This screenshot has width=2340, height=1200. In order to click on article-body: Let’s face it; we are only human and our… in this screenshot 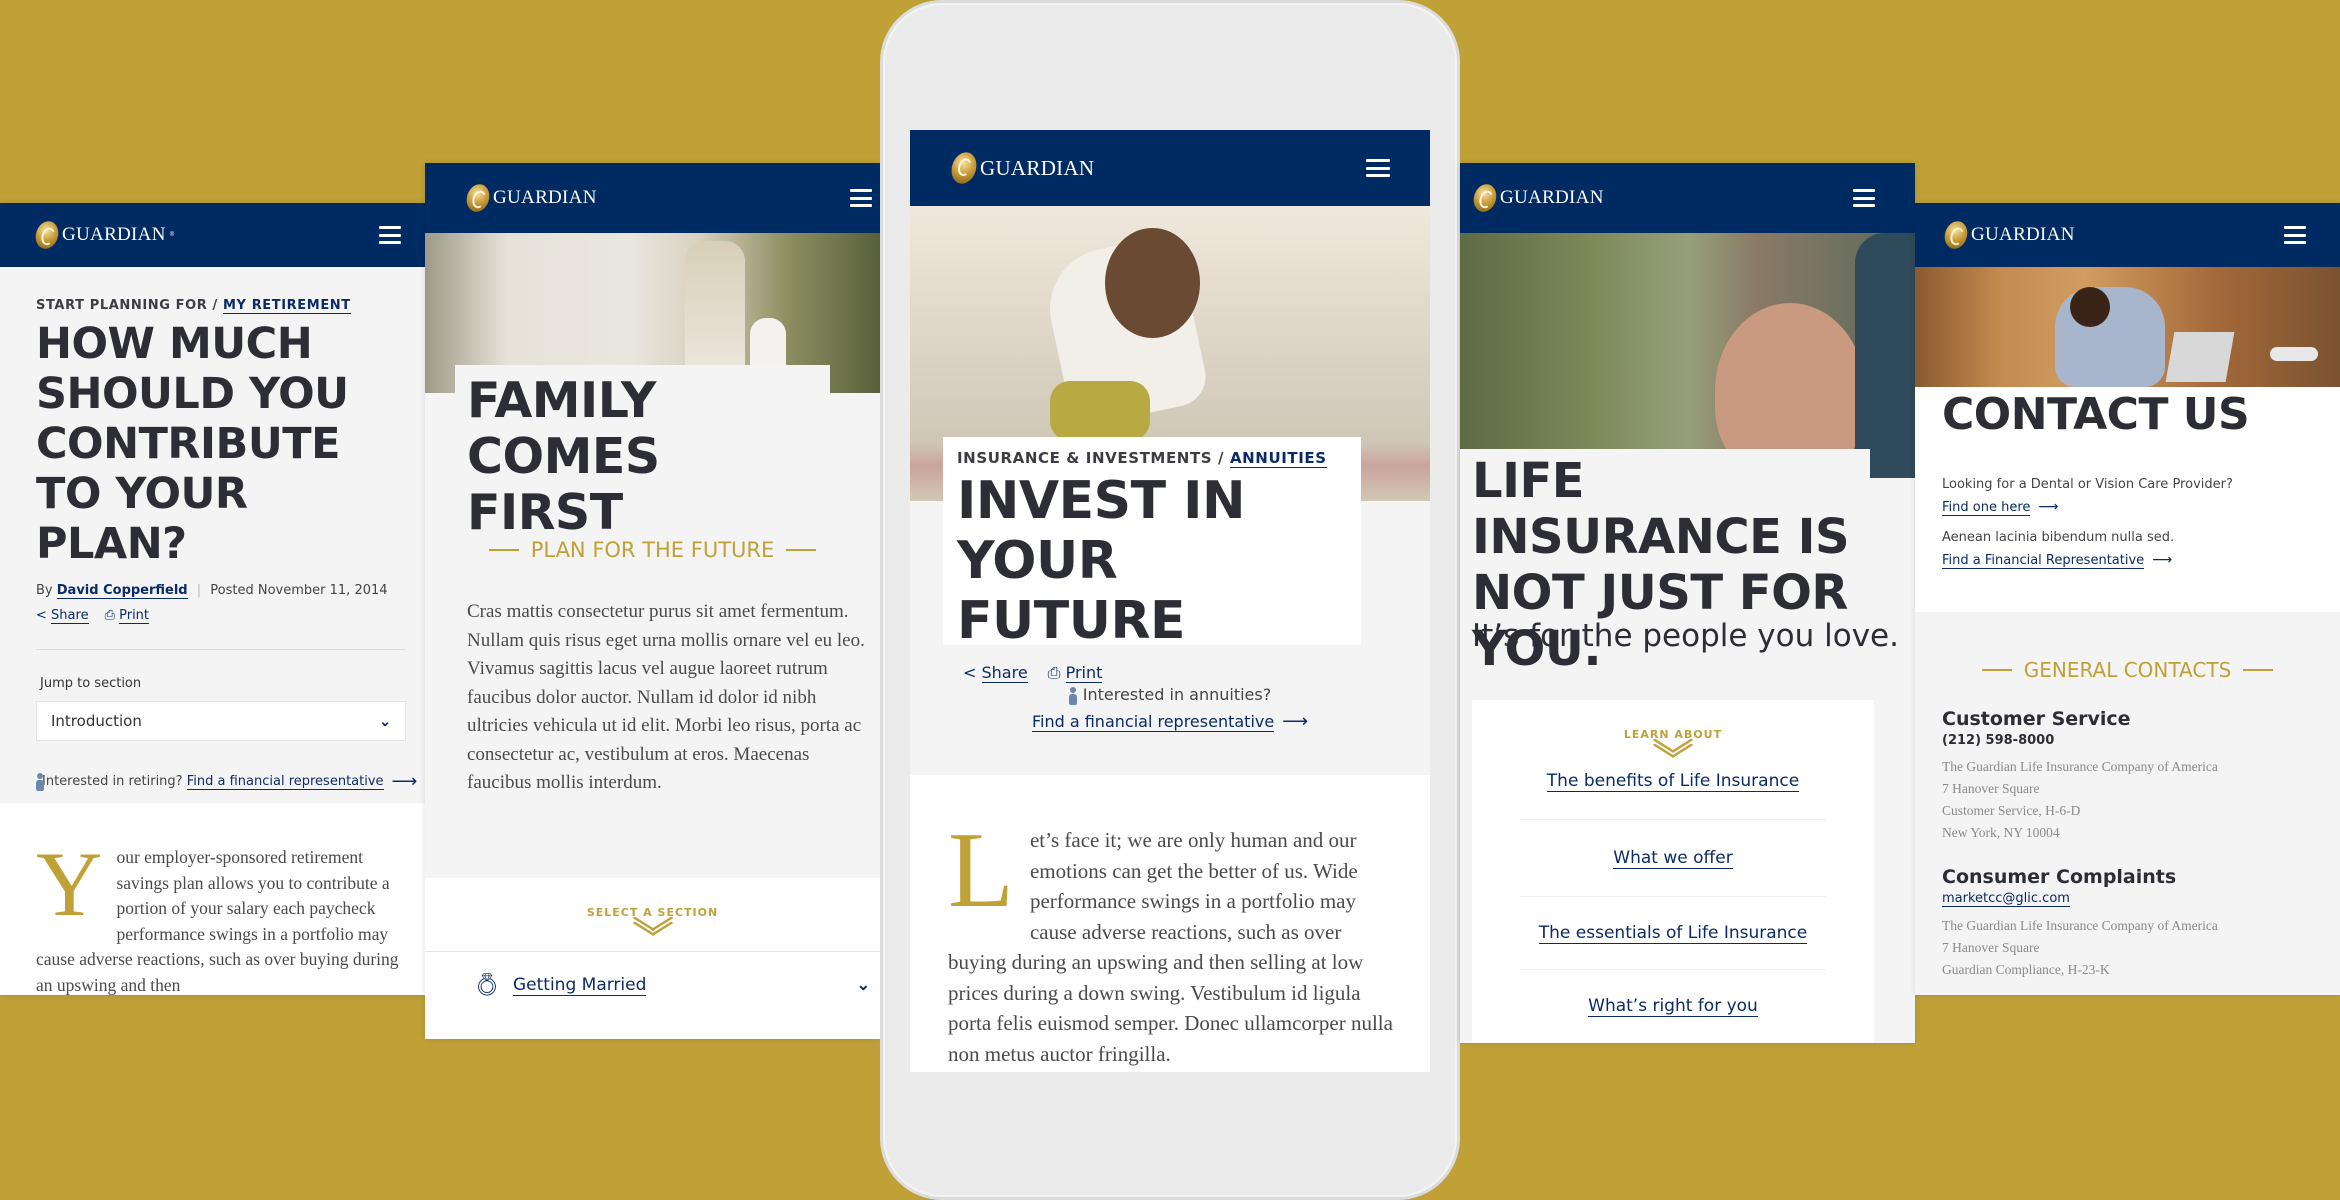, I will do `click(1170, 923)`.